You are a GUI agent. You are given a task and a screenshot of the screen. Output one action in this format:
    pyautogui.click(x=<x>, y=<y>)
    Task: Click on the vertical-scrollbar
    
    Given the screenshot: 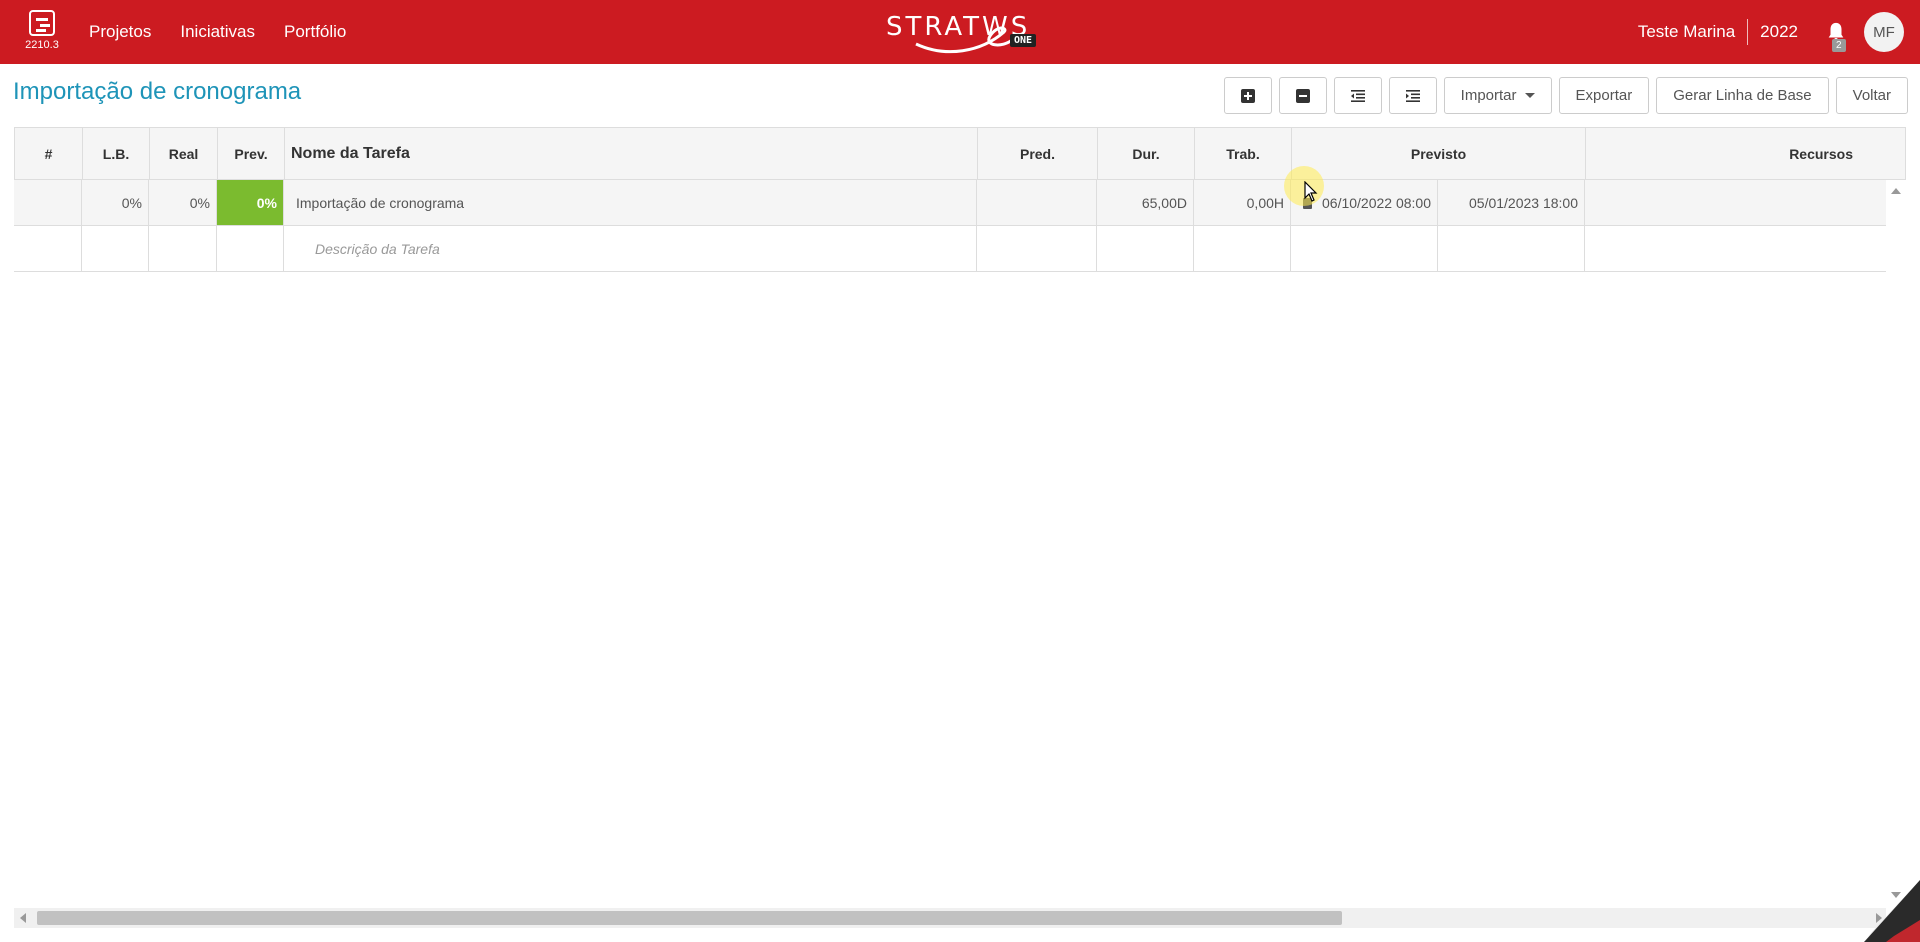 What is the action you would take?
    pyautogui.click(x=1896, y=541)
    